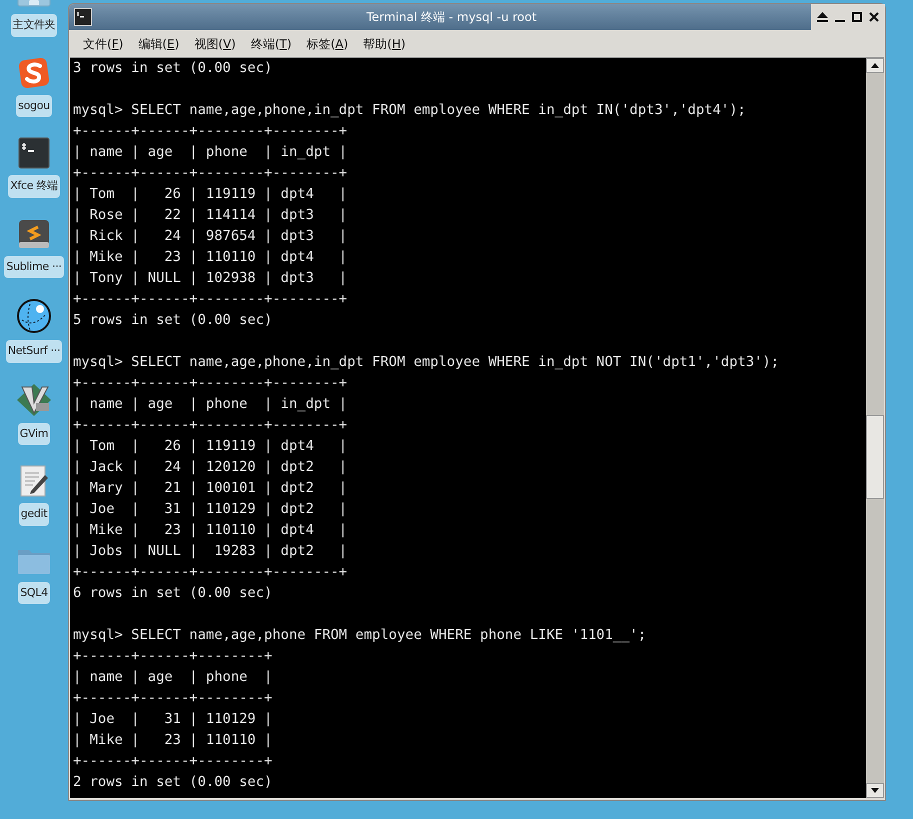 The image size is (913, 819). What do you see at coordinates (34, 514) in the screenshot?
I see `desktop-icon-label: gedit` at bounding box center [34, 514].